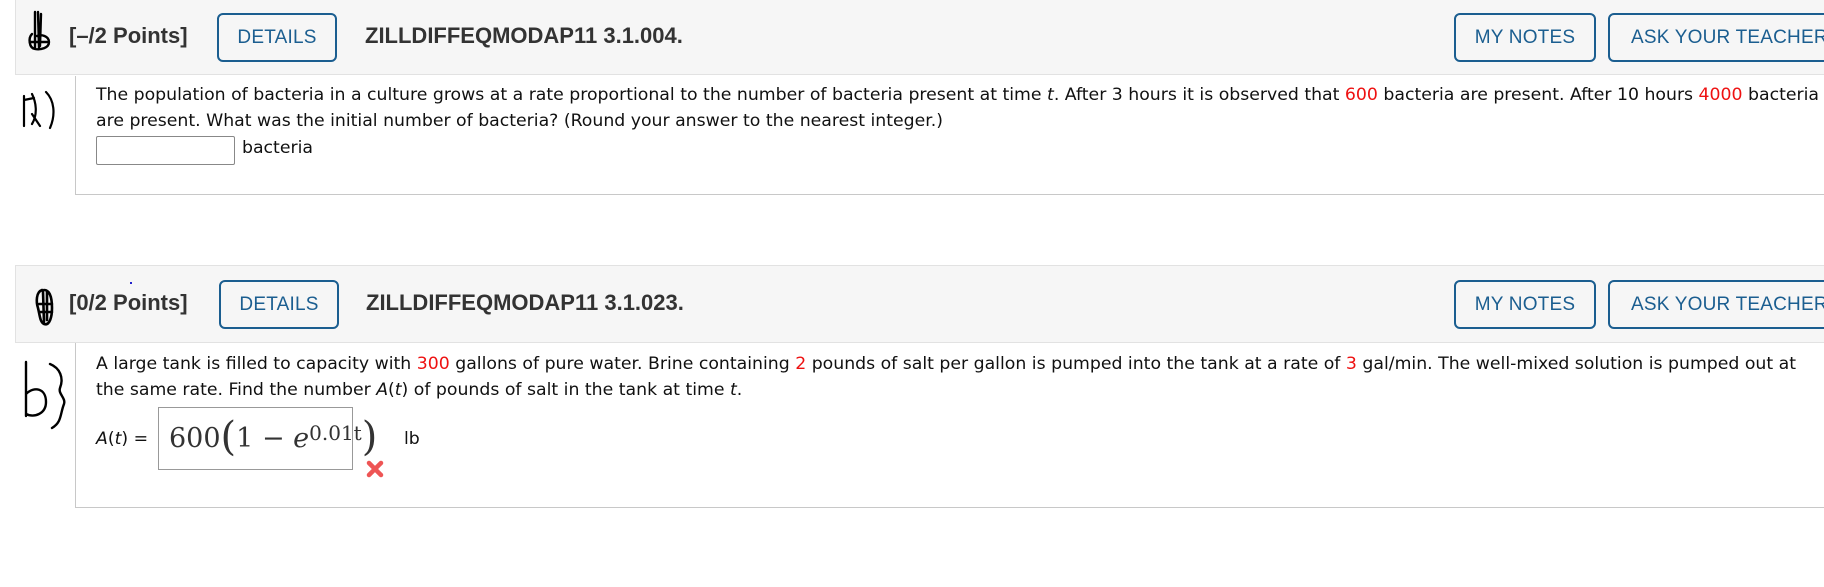 This screenshot has height=587, width=1824. I want to click on points-label: [–/2 Points], so click(128, 35).